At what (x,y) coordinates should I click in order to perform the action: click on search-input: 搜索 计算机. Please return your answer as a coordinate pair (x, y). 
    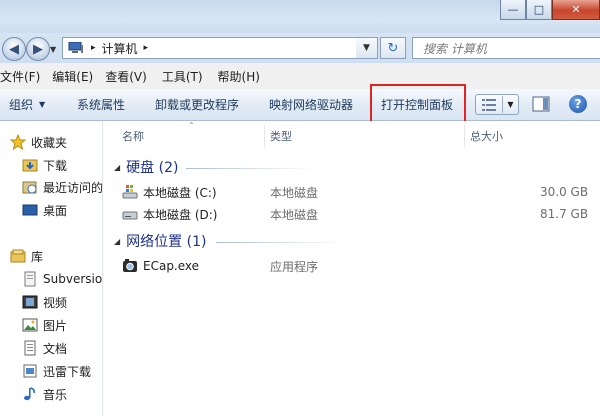
    Looking at the image, I should click on (506, 48).